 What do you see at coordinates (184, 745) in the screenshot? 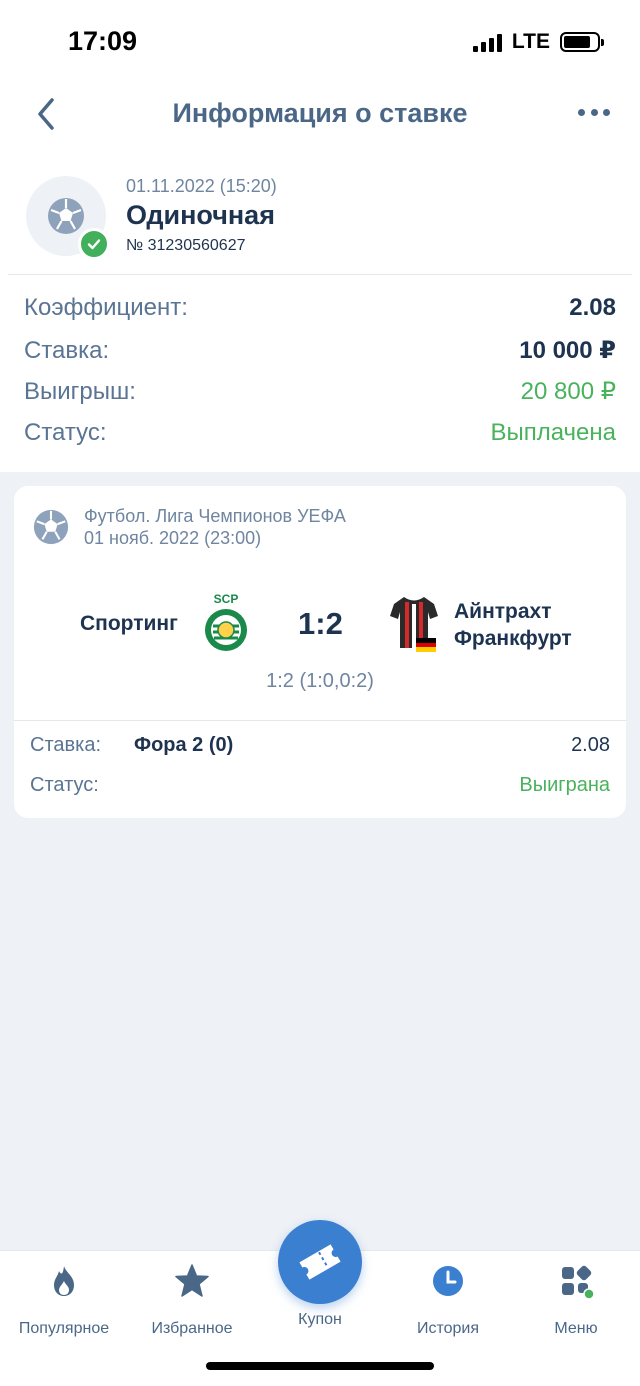
I see `selection-value: Фора 2 (0)` at bounding box center [184, 745].